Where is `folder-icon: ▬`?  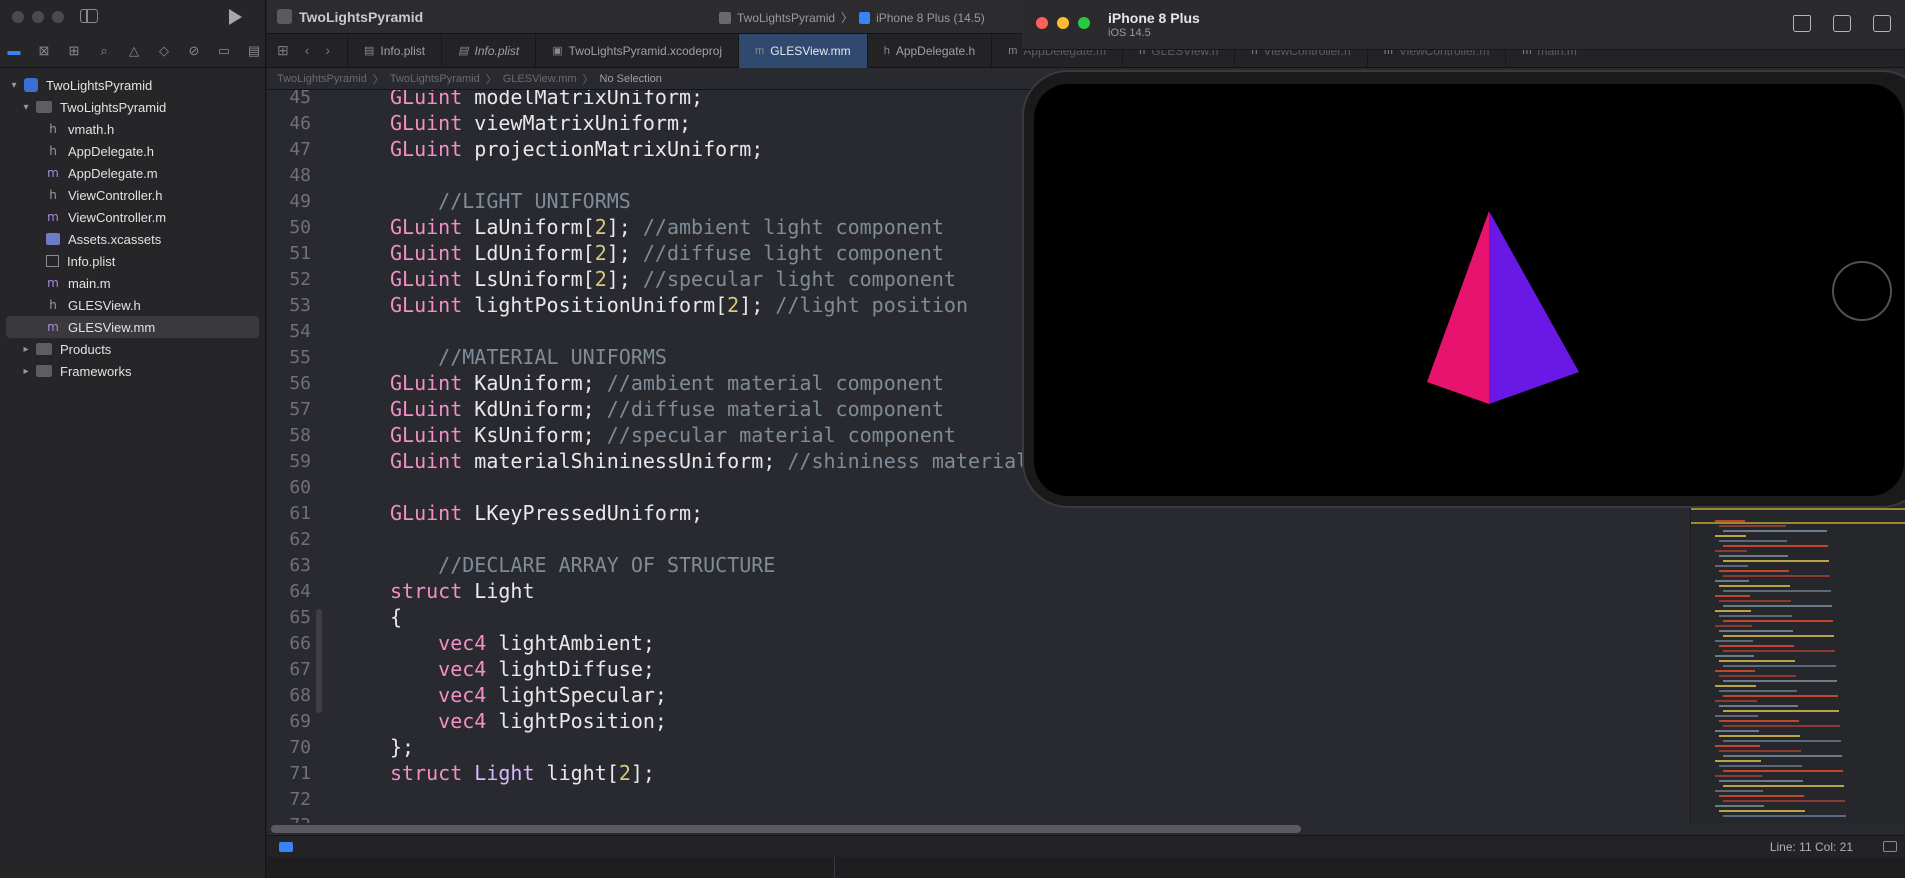 folder-icon: ▬ is located at coordinates (14, 50).